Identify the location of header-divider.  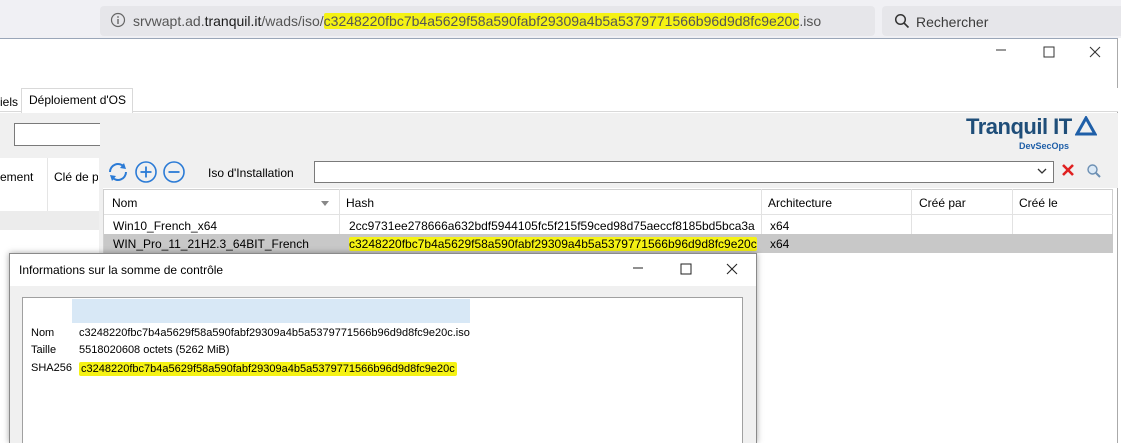
(608, 214).